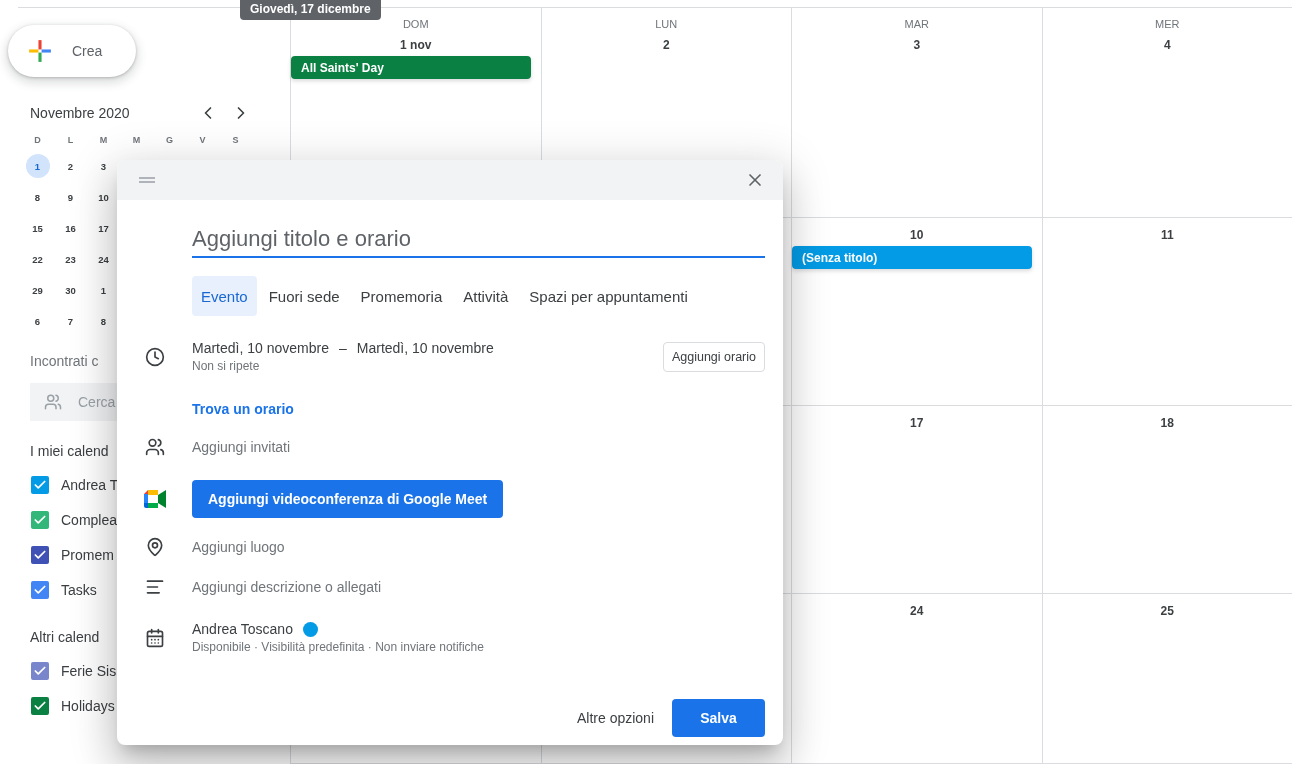  I want to click on day-cell: 10 (Senza titolo), so click(916, 312).